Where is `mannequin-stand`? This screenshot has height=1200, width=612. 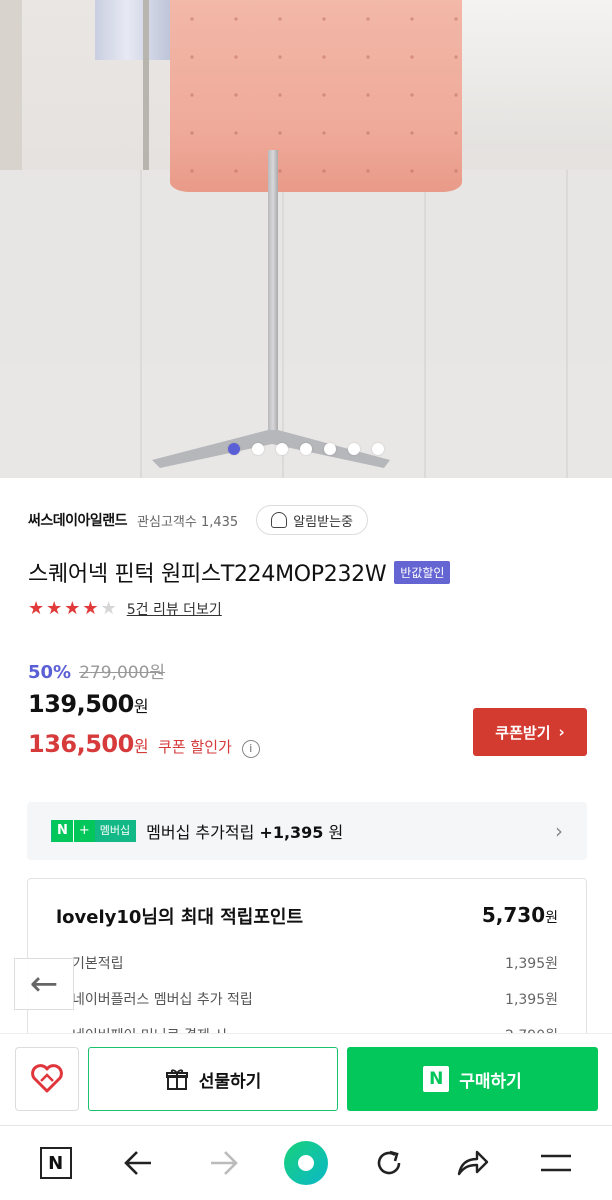
mannequin-stand is located at coordinates (273, 295).